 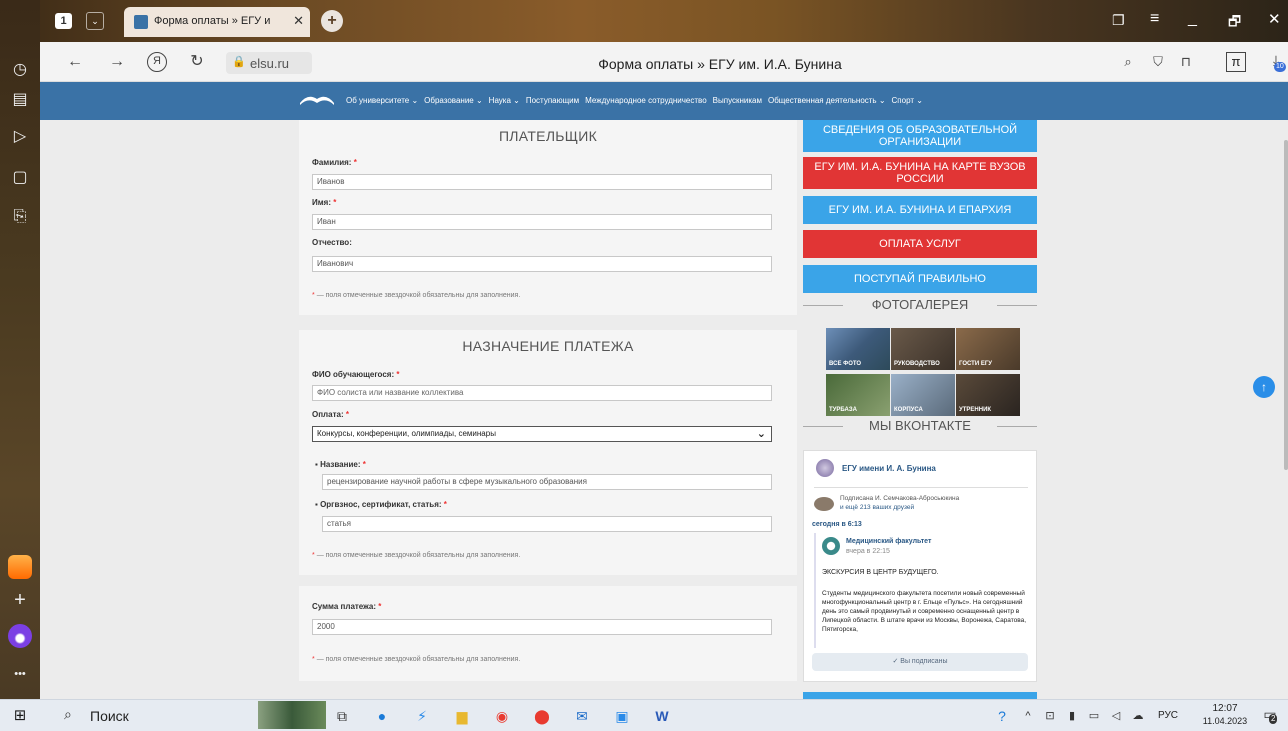 I want to click on more-apps-icon: •••, so click(x=20, y=674).